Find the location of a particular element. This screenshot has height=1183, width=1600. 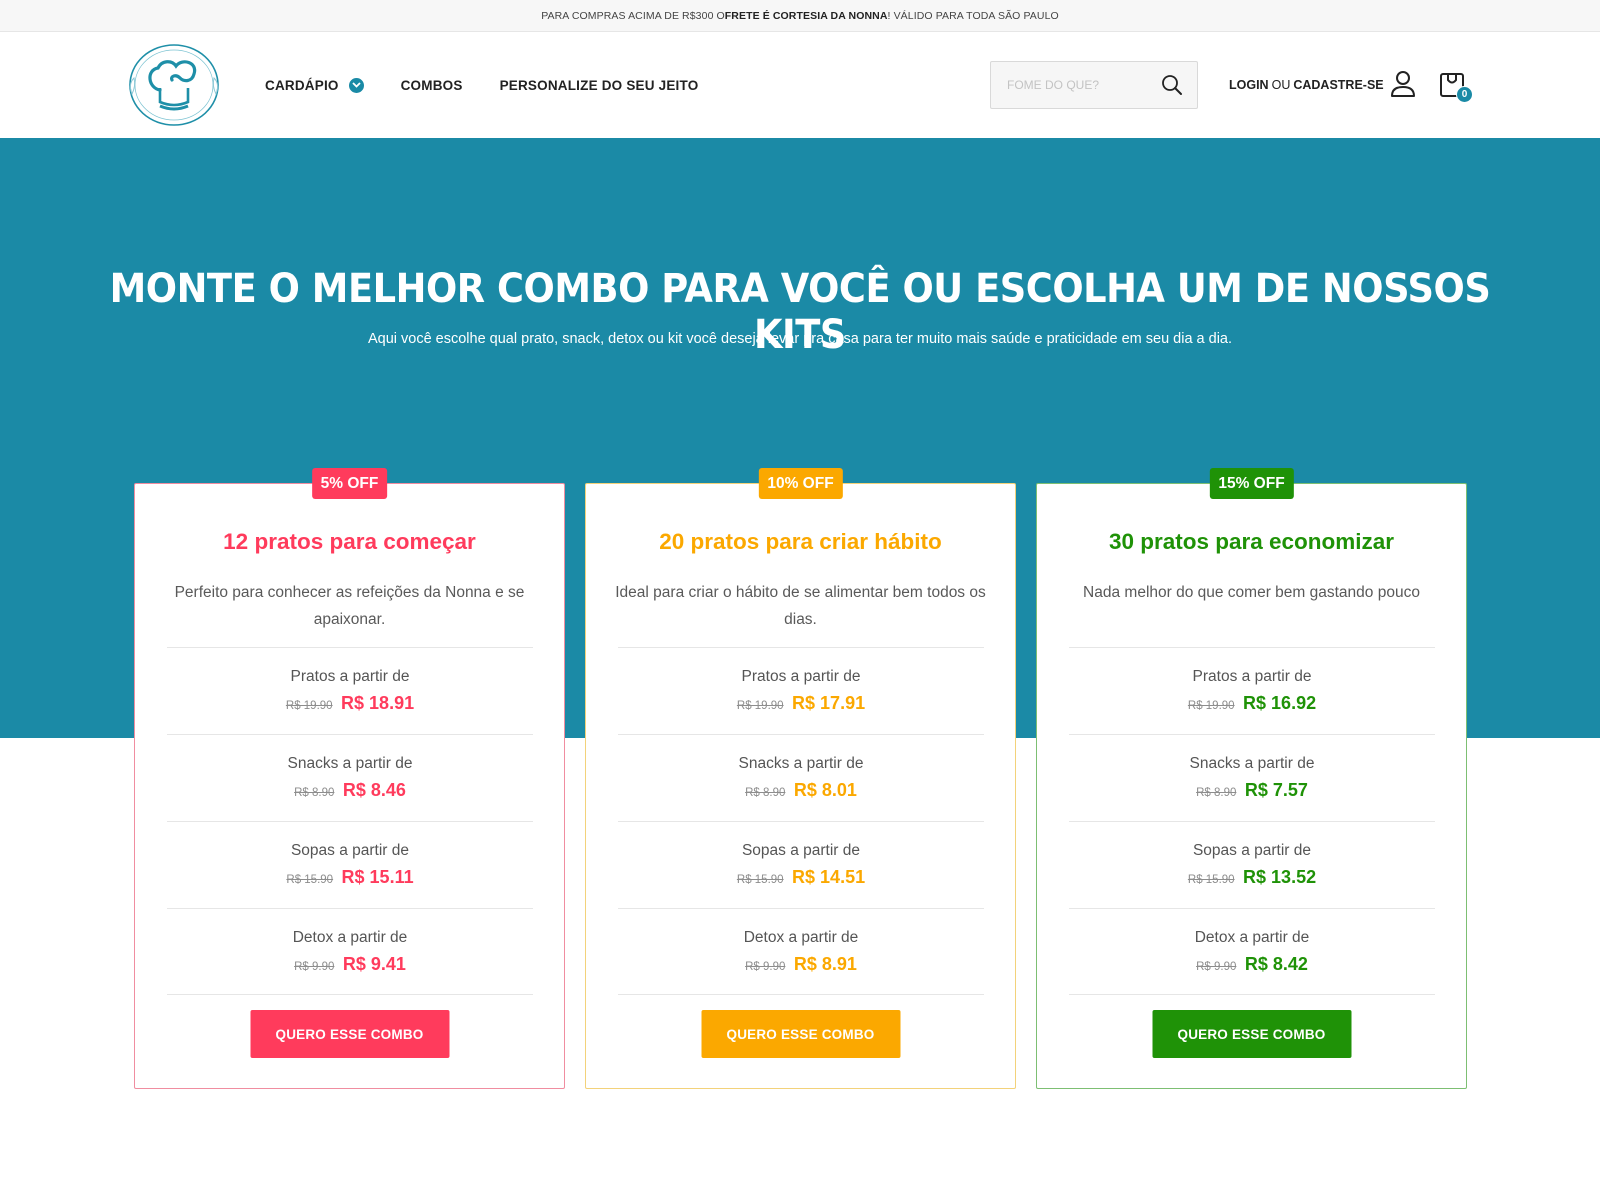

price-line: R$ 19.90 R$ 16.92 is located at coordinates (1252, 704).